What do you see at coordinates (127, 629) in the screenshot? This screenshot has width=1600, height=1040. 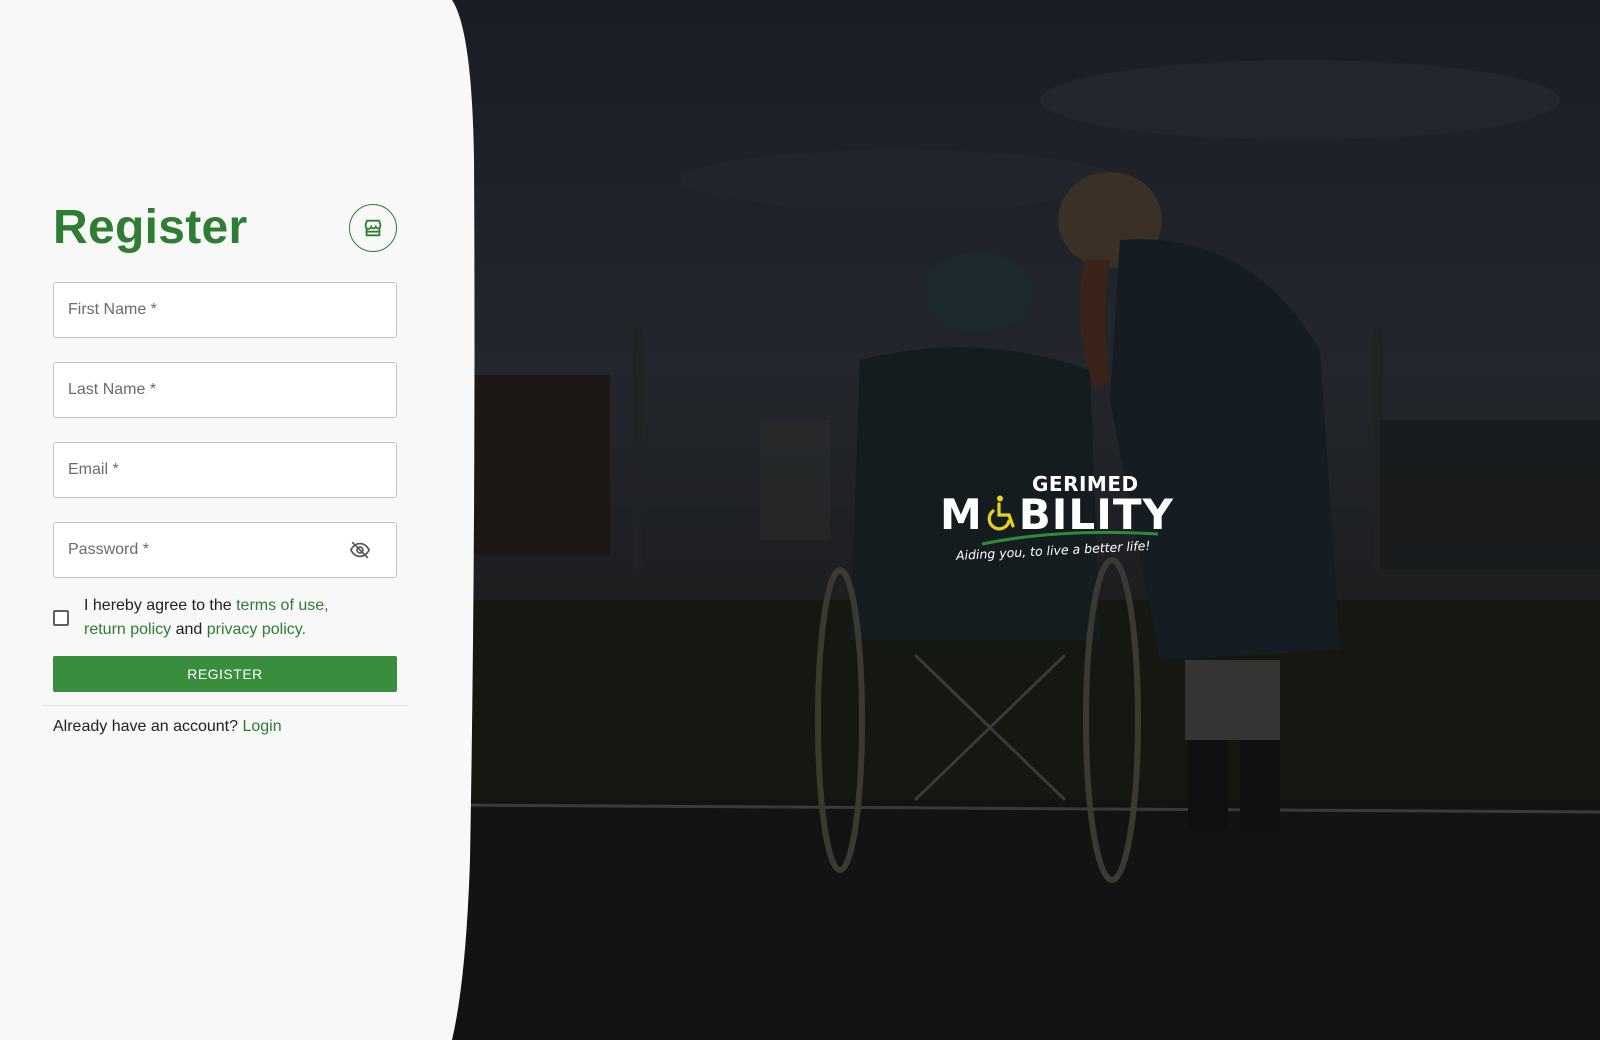 I see `return-policy-link: return policy` at bounding box center [127, 629].